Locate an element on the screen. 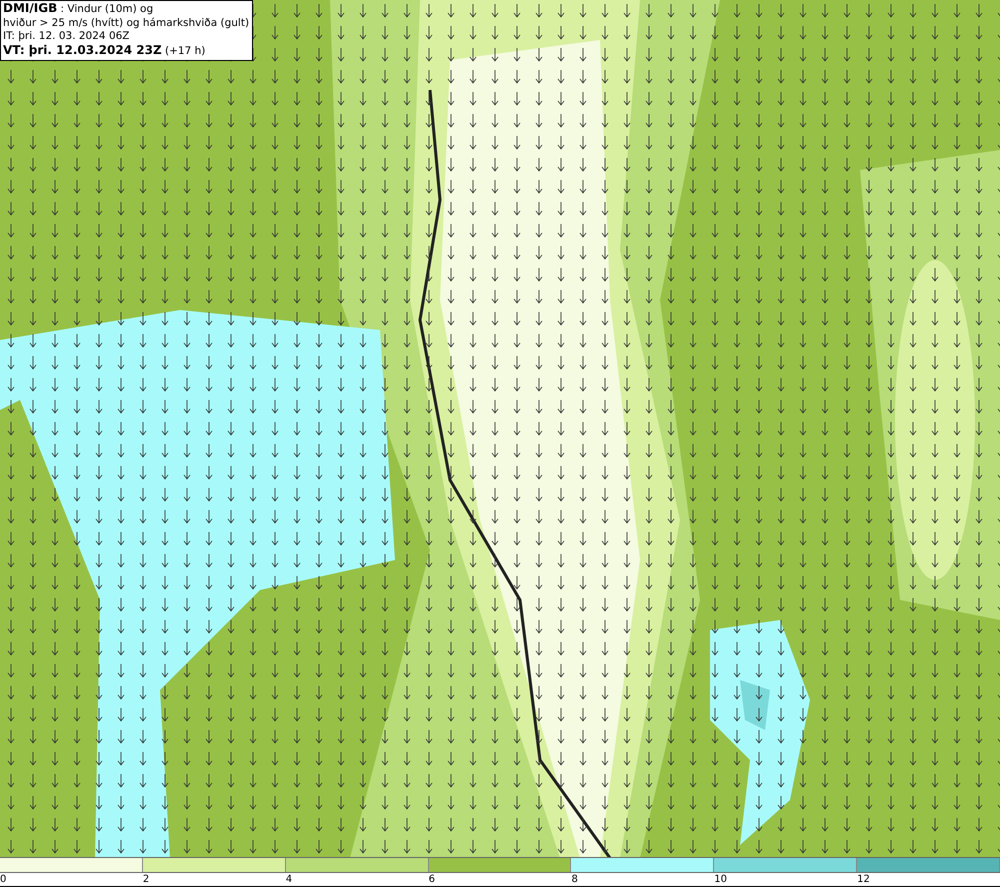 The image size is (1000, 887). legend-tick-label: 0 is located at coordinates (3, 879).